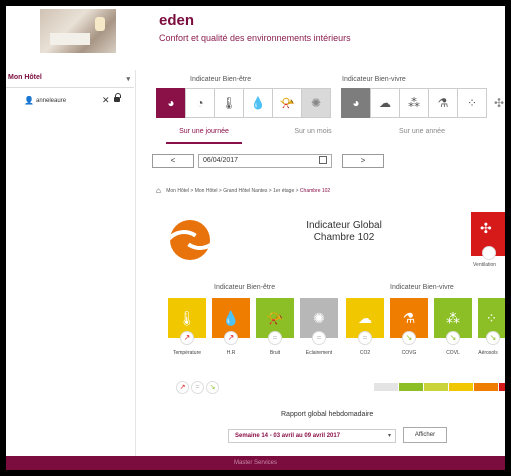  I want to click on global-wellbeing-button: ◕, so click(171, 103).